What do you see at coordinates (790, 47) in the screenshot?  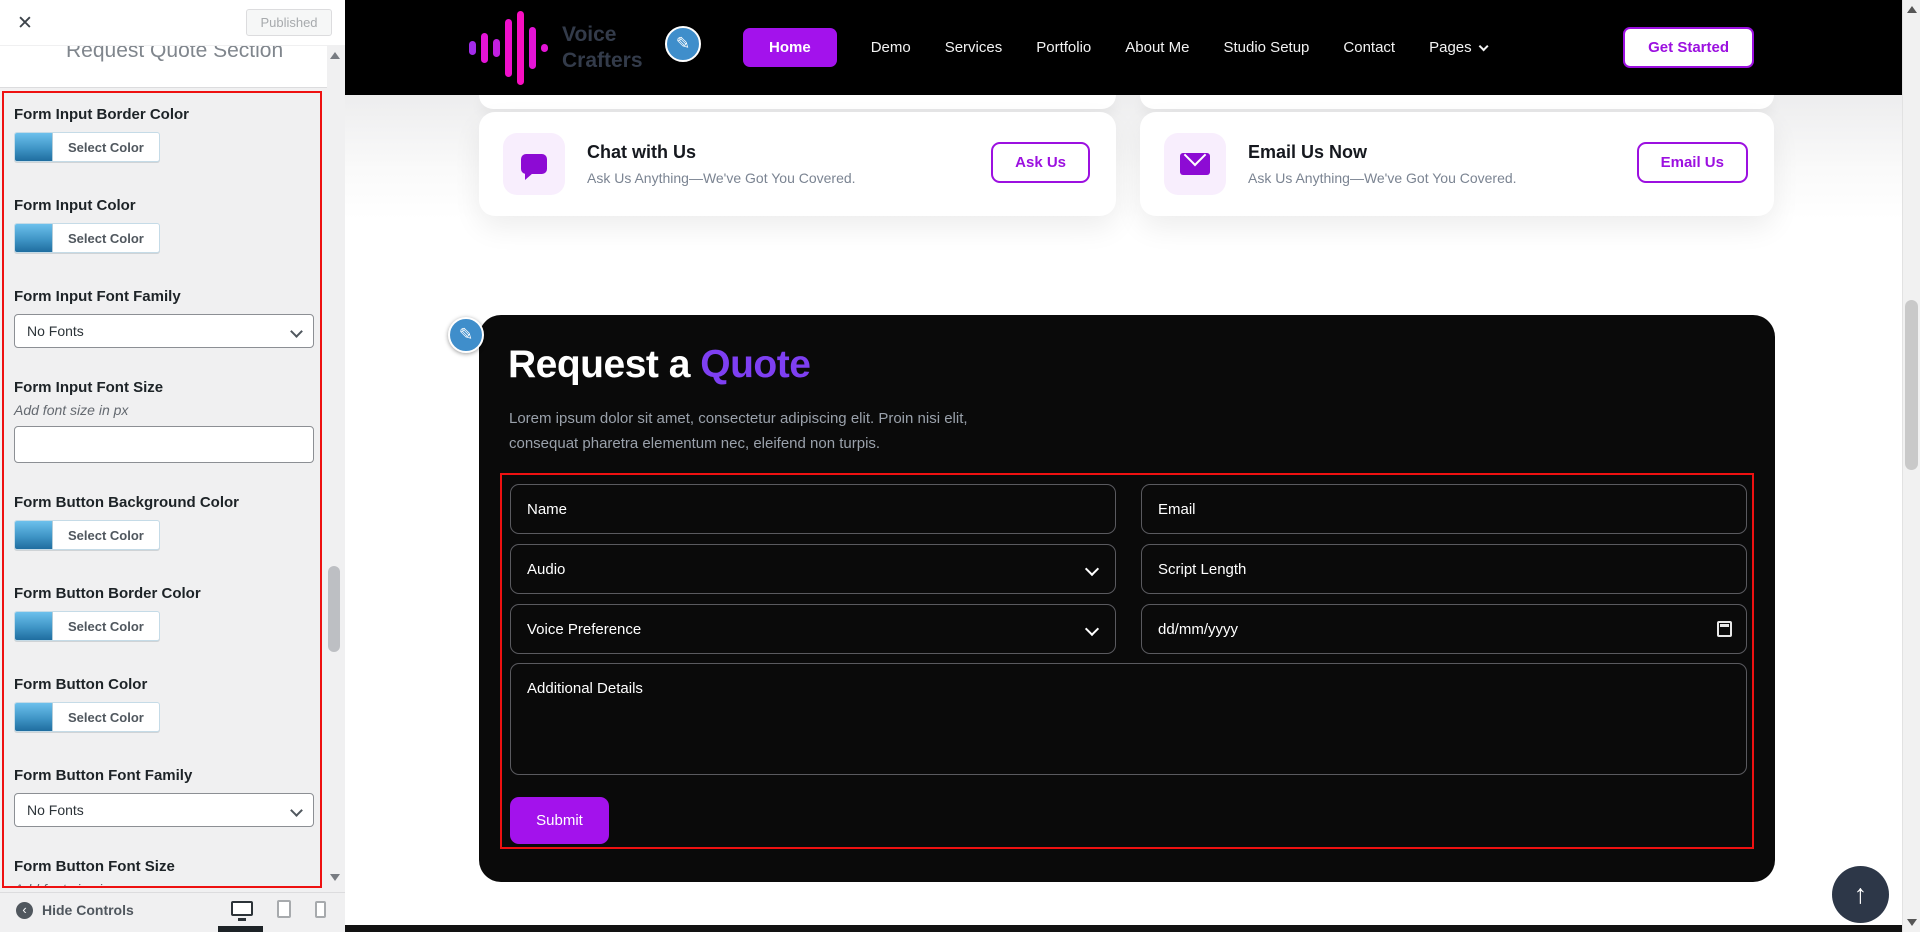 I see `nav-item-home: Home` at bounding box center [790, 47].